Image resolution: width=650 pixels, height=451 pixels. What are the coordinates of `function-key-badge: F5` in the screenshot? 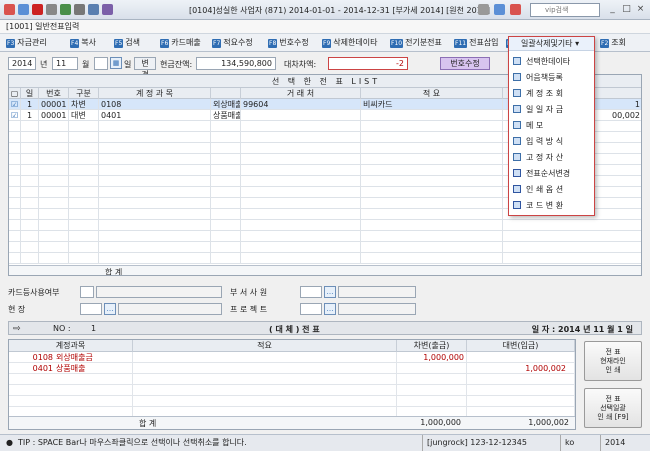 It's located at (119, 43).